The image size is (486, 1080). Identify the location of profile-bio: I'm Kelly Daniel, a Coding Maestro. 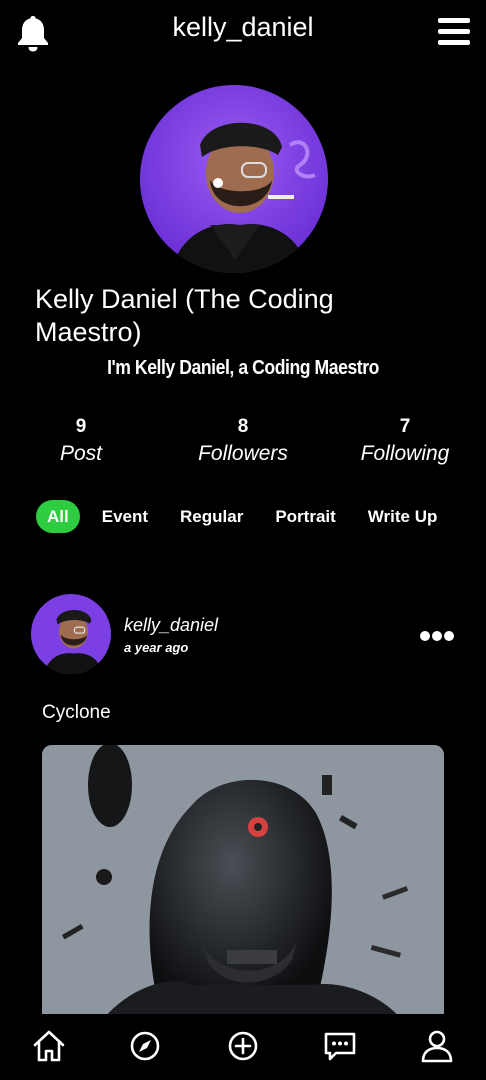
(243, 368).